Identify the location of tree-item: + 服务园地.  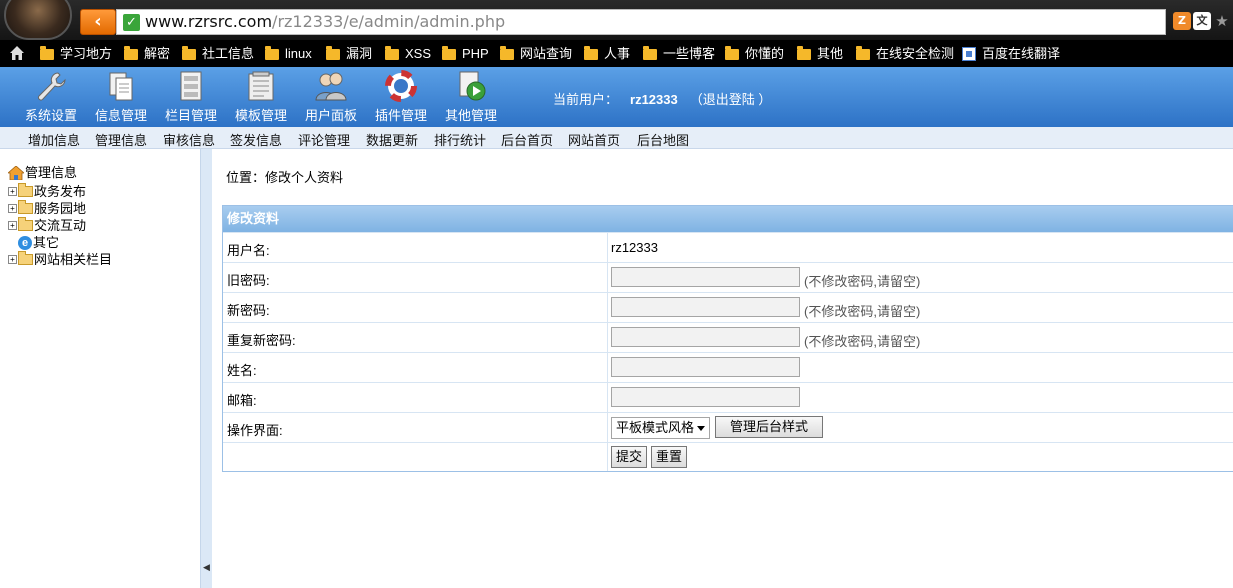
(47, 208).